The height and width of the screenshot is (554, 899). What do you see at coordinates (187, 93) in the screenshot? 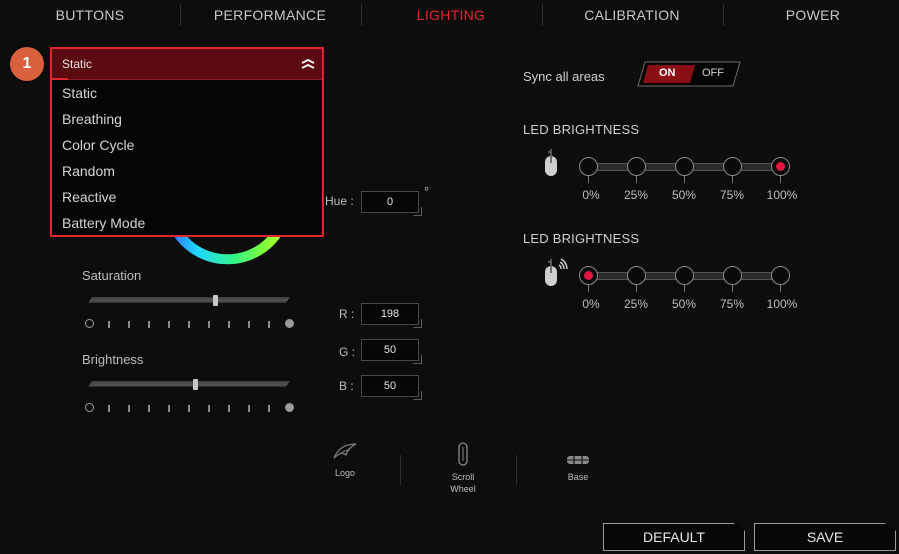
I see `effect-option-static: Static` at bounding box center [187, 93].